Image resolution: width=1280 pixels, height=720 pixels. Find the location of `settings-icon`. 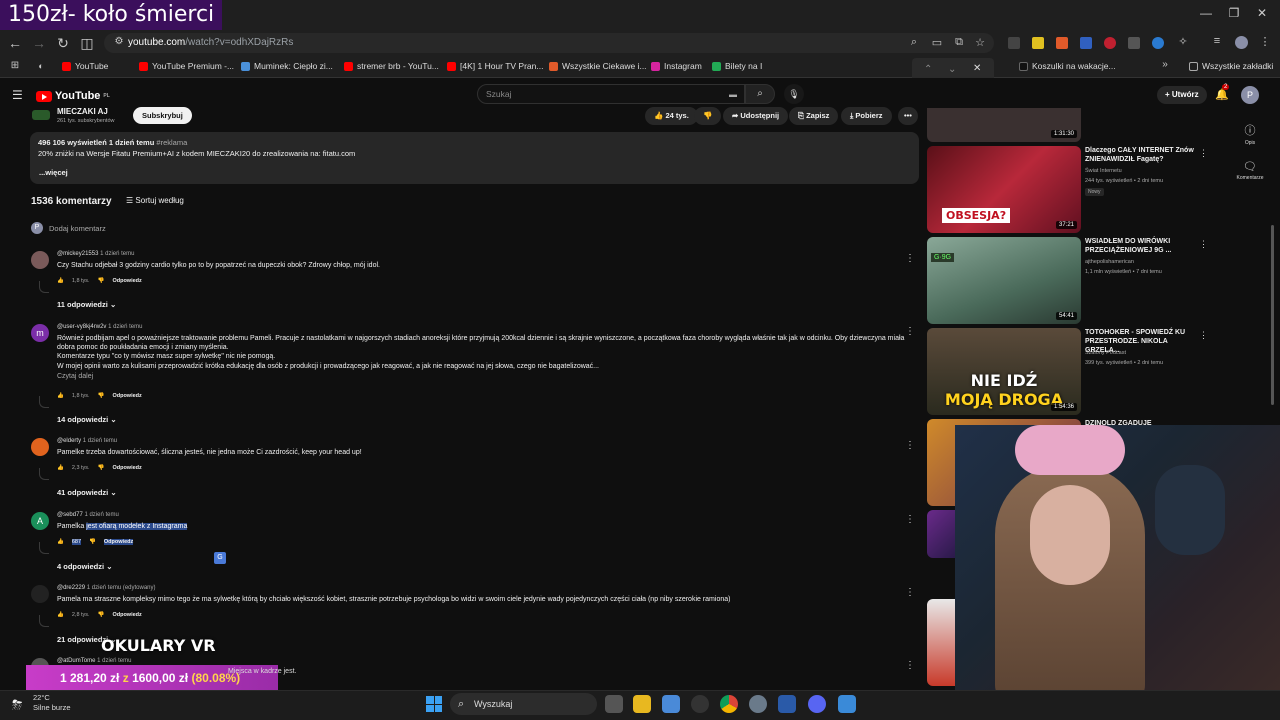

settings-icon is located at coordinates (758, 704).